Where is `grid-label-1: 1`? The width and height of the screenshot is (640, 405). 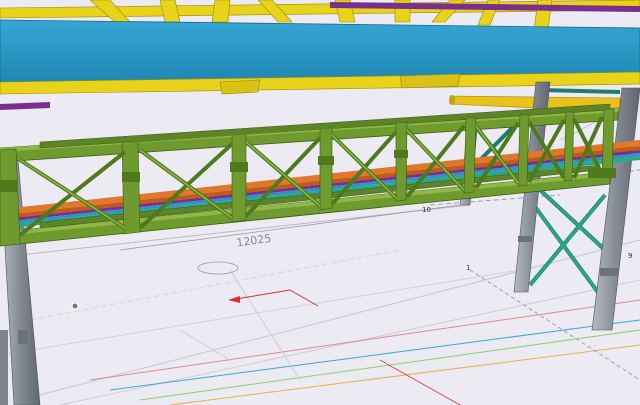 grid-label-1: 1 is located at coordinates (468, 268).